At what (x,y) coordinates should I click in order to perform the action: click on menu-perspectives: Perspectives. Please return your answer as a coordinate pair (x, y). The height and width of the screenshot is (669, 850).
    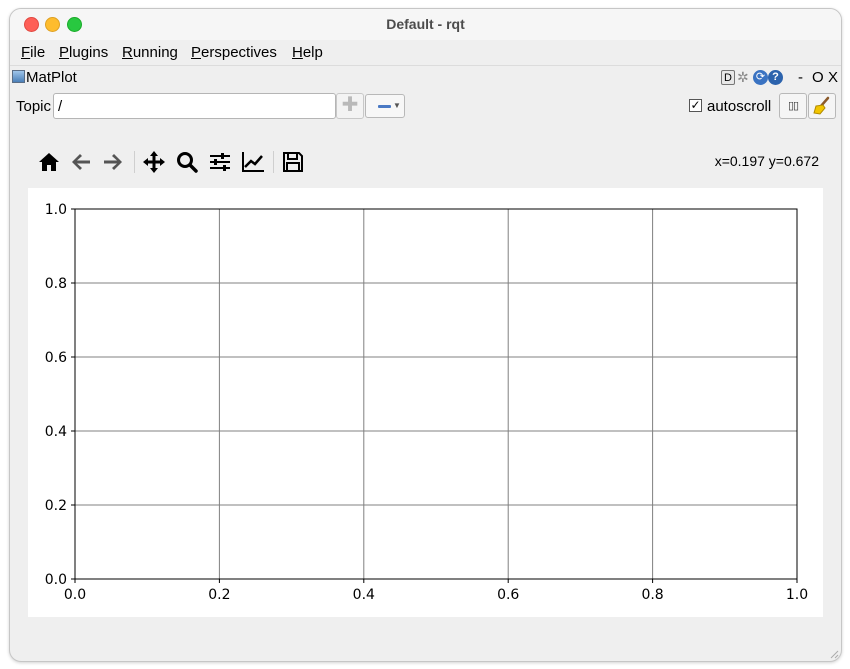
    Looking at the image, I should click on (234, 52).